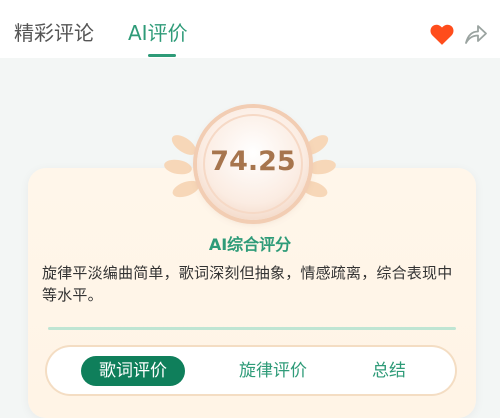 This screenshot has height=418, width=500. I want to click on tab-ai-review: AI评价, so click(158, 33).